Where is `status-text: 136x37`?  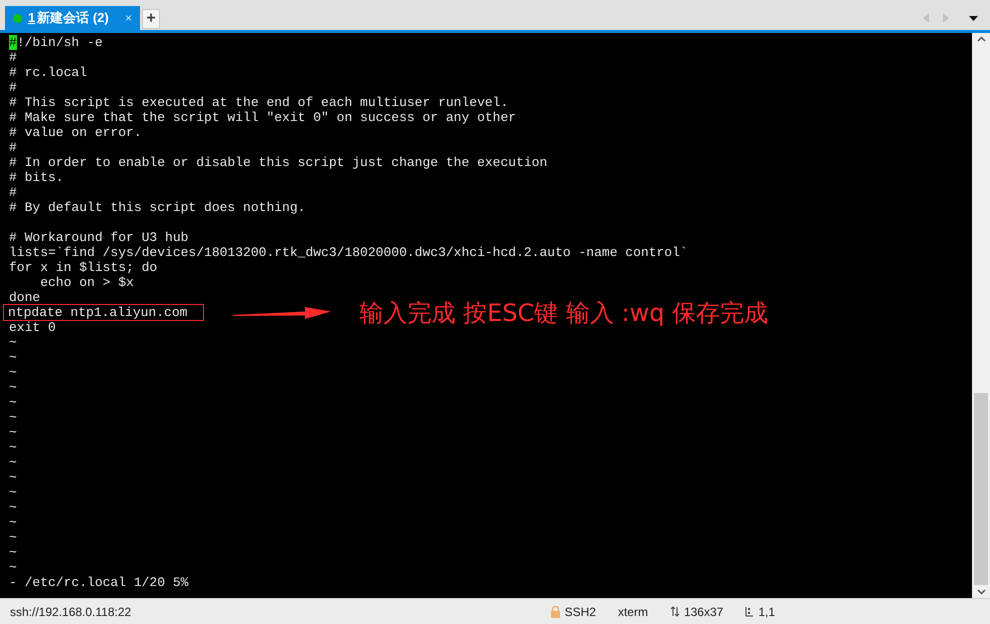
status-text: 136x37 is located at coordinates (704, 612).